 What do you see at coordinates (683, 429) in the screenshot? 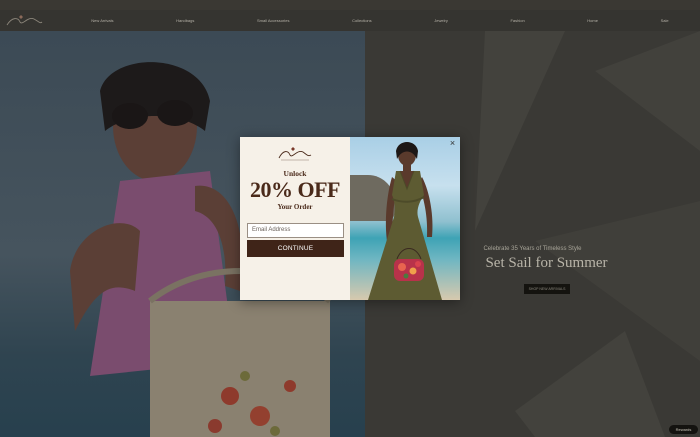
I see `rewards-button: Rewards` at bounding box center [683, 429].